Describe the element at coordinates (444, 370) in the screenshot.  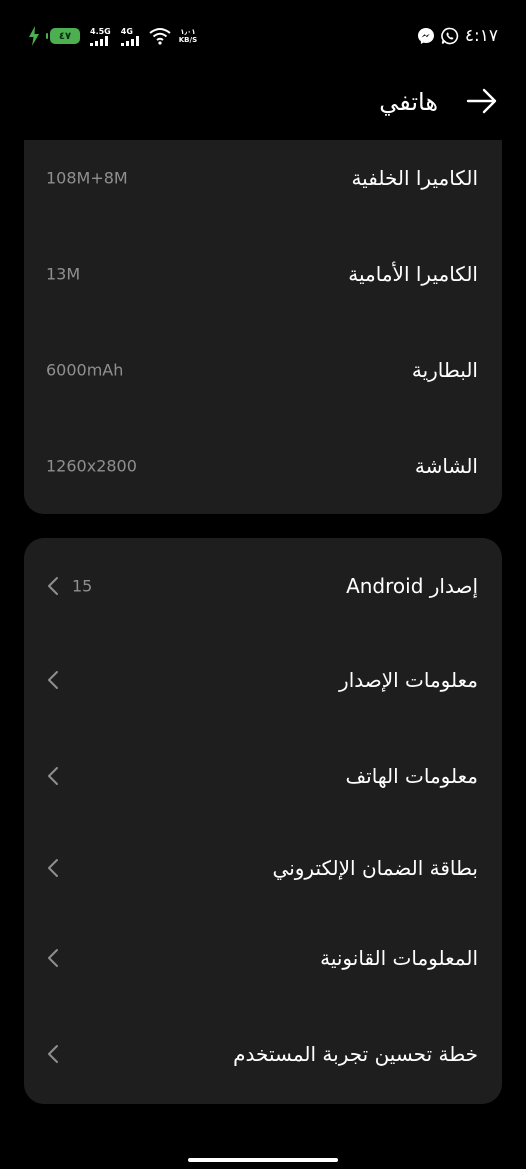
I see `spec-label: البطارية` at that location.